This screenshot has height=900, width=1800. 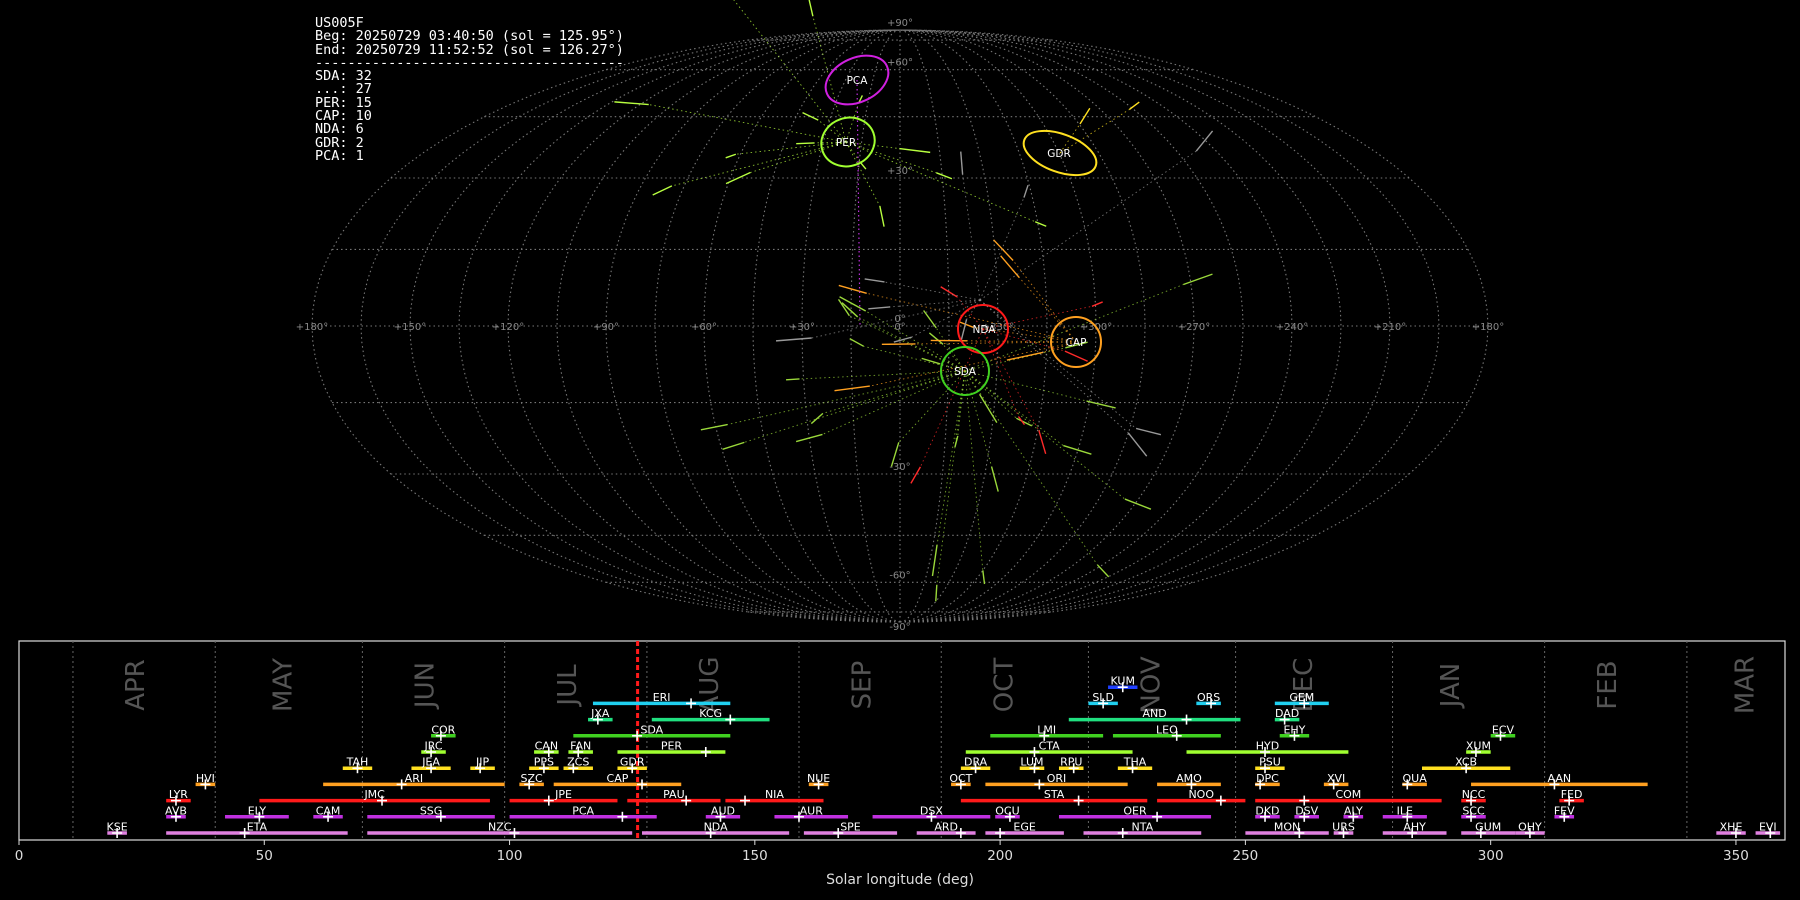 What do you see at coordinates (802, 327) in the screenshot?
I see `sky-lon-label: +30°` at bounding box center [802, 327].